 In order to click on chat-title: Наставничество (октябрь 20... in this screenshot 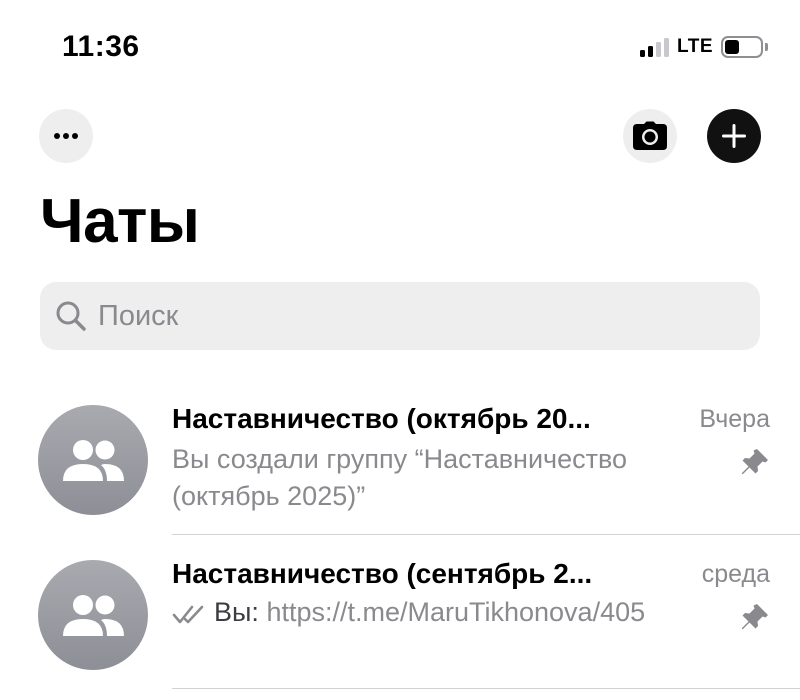, I will do `click(381, 418)`.